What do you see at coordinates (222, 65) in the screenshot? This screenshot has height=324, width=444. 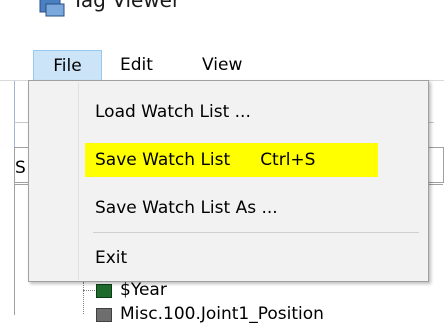 I see `menu-view: View` at bounding box center [222, 65].